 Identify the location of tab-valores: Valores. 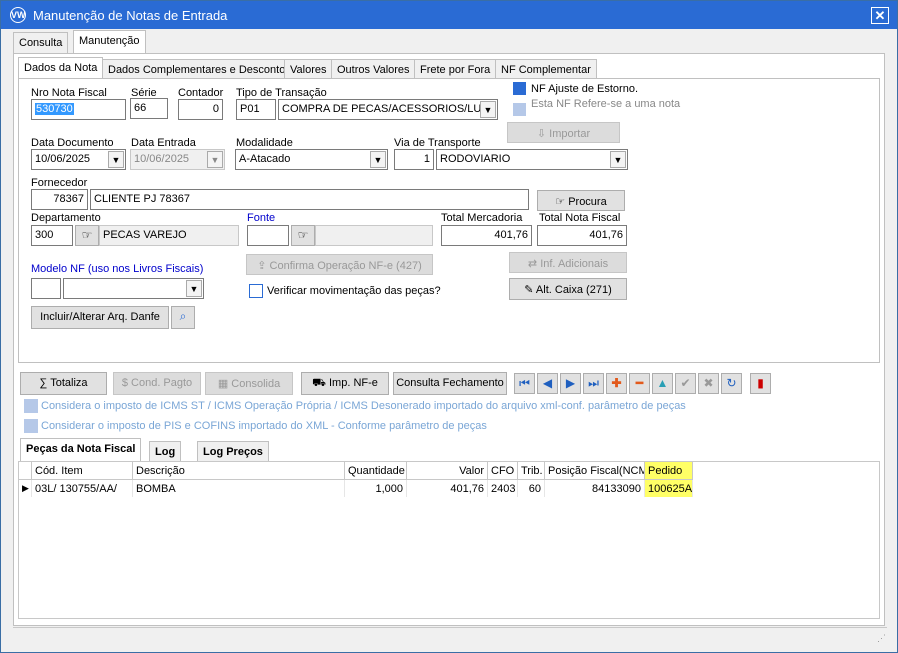
(308, 69).